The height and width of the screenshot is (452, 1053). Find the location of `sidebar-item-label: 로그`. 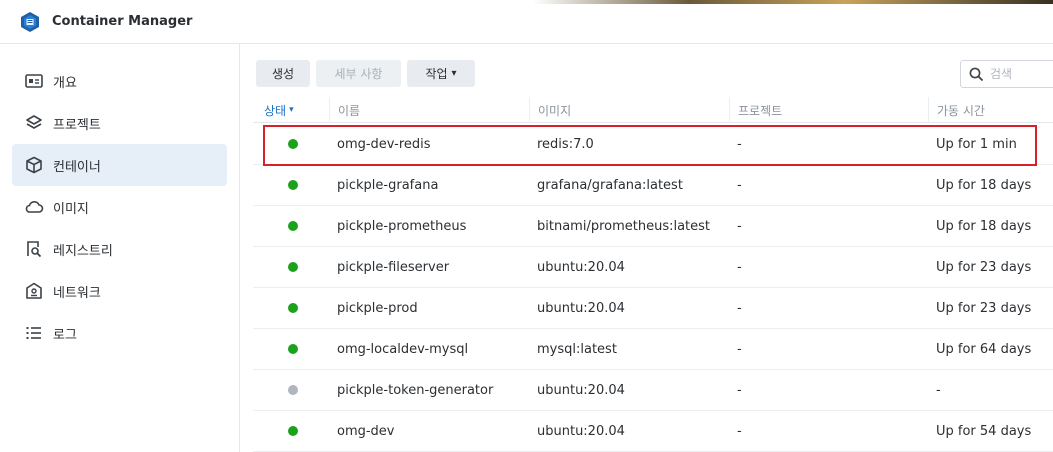

sidebar-item-label: 로그 is located at coordinates (65, 335).